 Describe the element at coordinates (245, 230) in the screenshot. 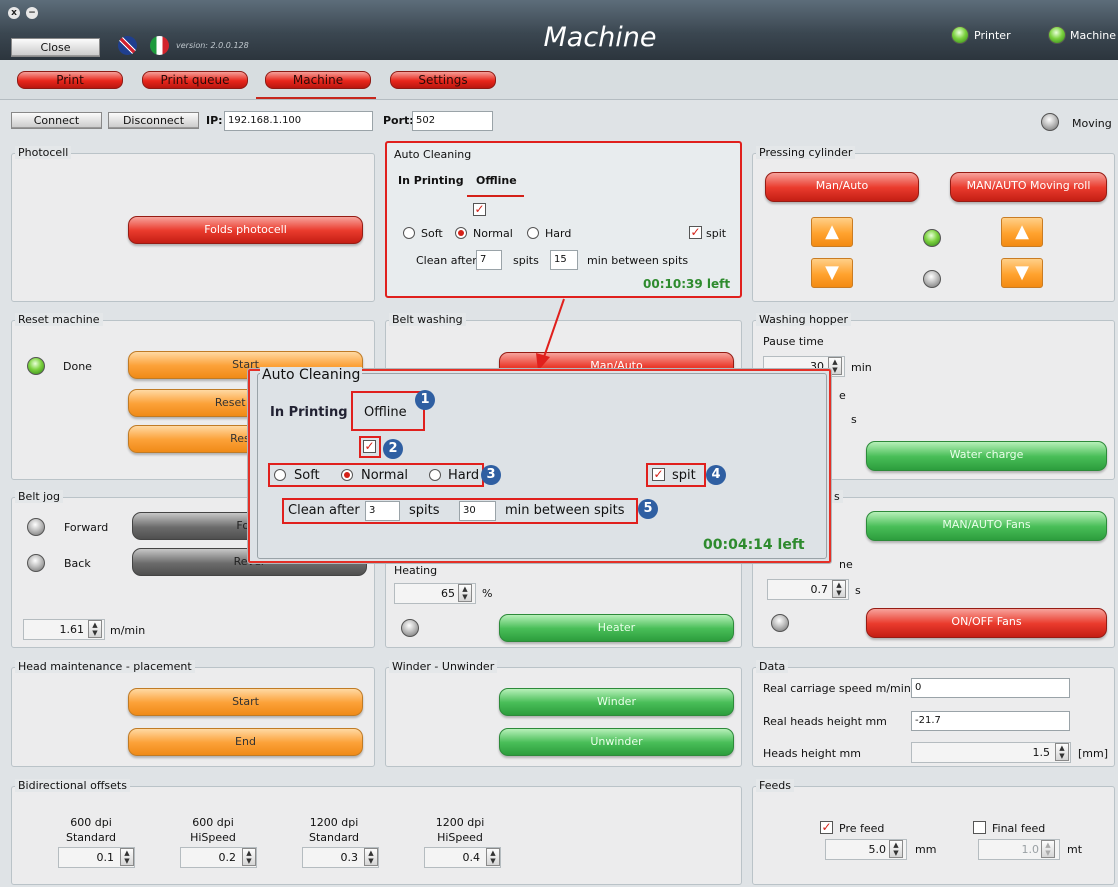

I see `folds-photocell-button: Folds photocell` at that location.